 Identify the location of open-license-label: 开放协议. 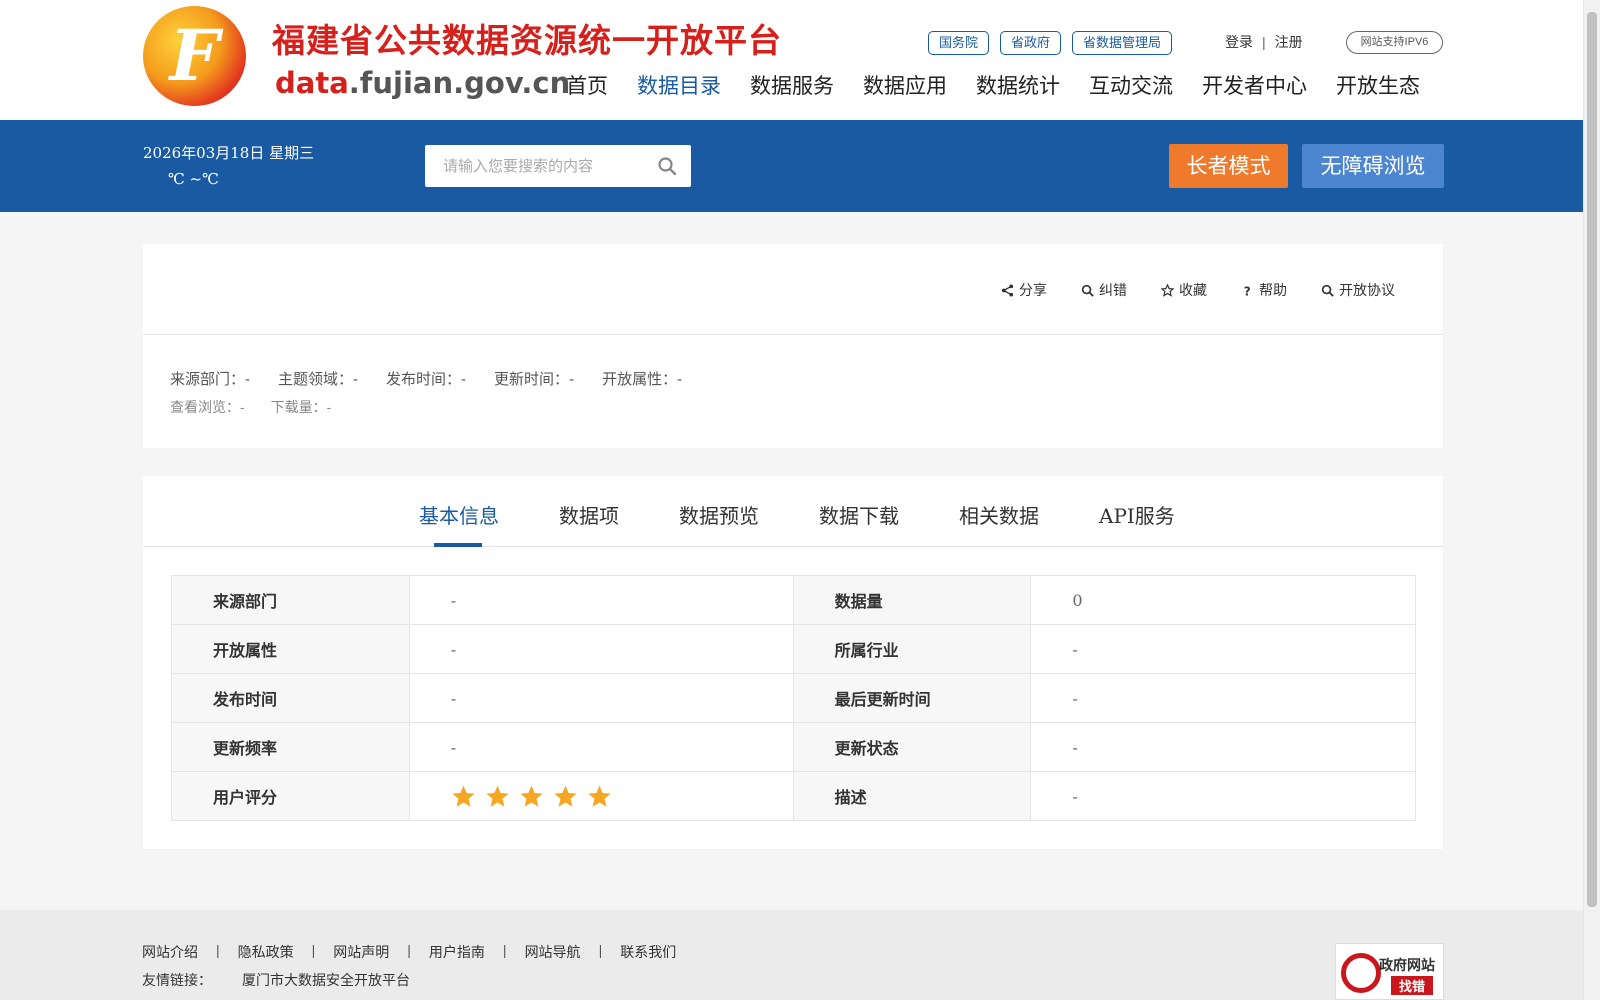
(1367, 290).